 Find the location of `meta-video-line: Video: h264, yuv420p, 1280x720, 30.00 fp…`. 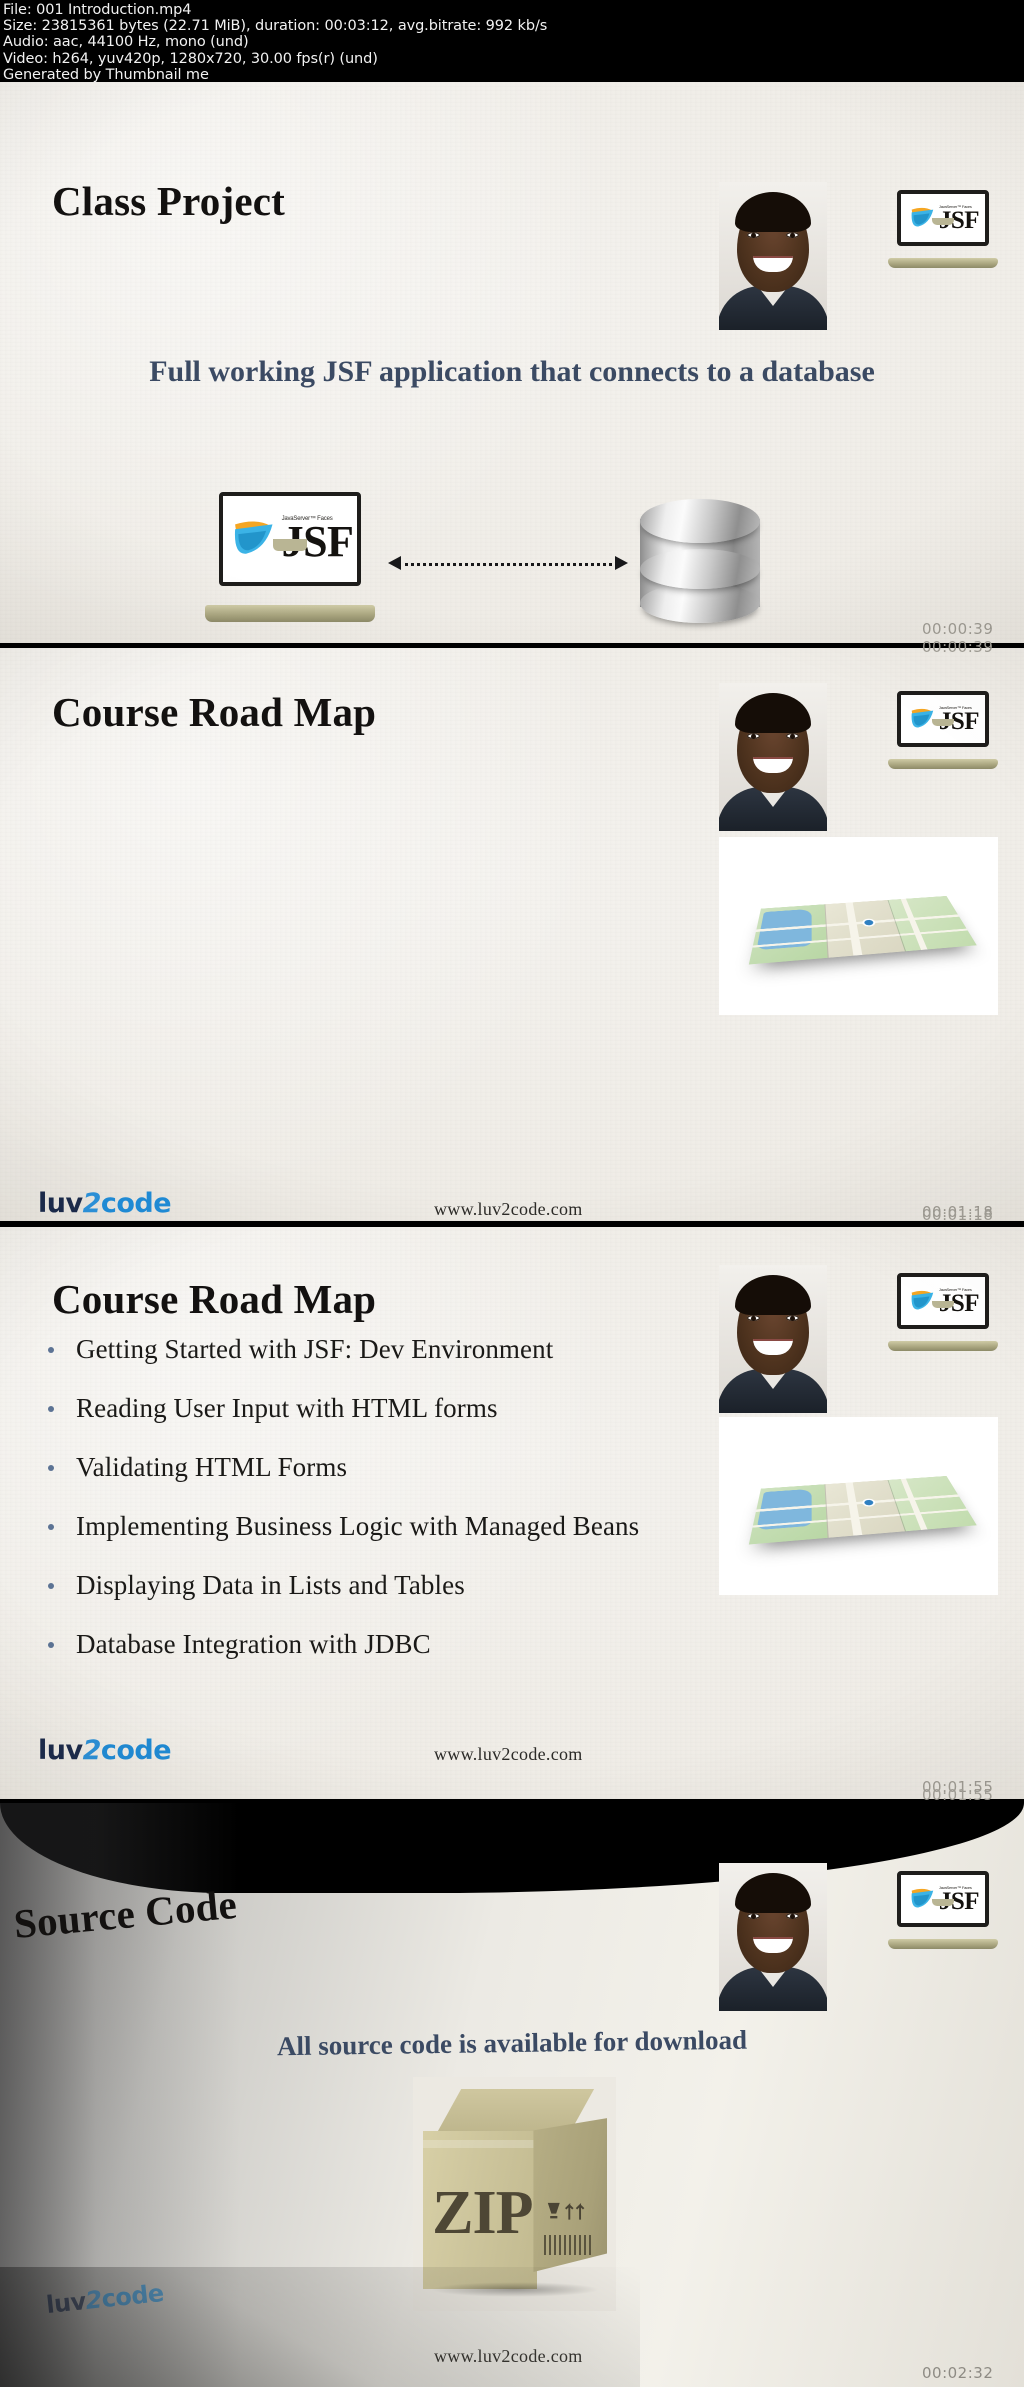

meta-video-line: Video: h264, yuv420p, 1280x720, 30.00 fp… is located at coordinates (190, 58).